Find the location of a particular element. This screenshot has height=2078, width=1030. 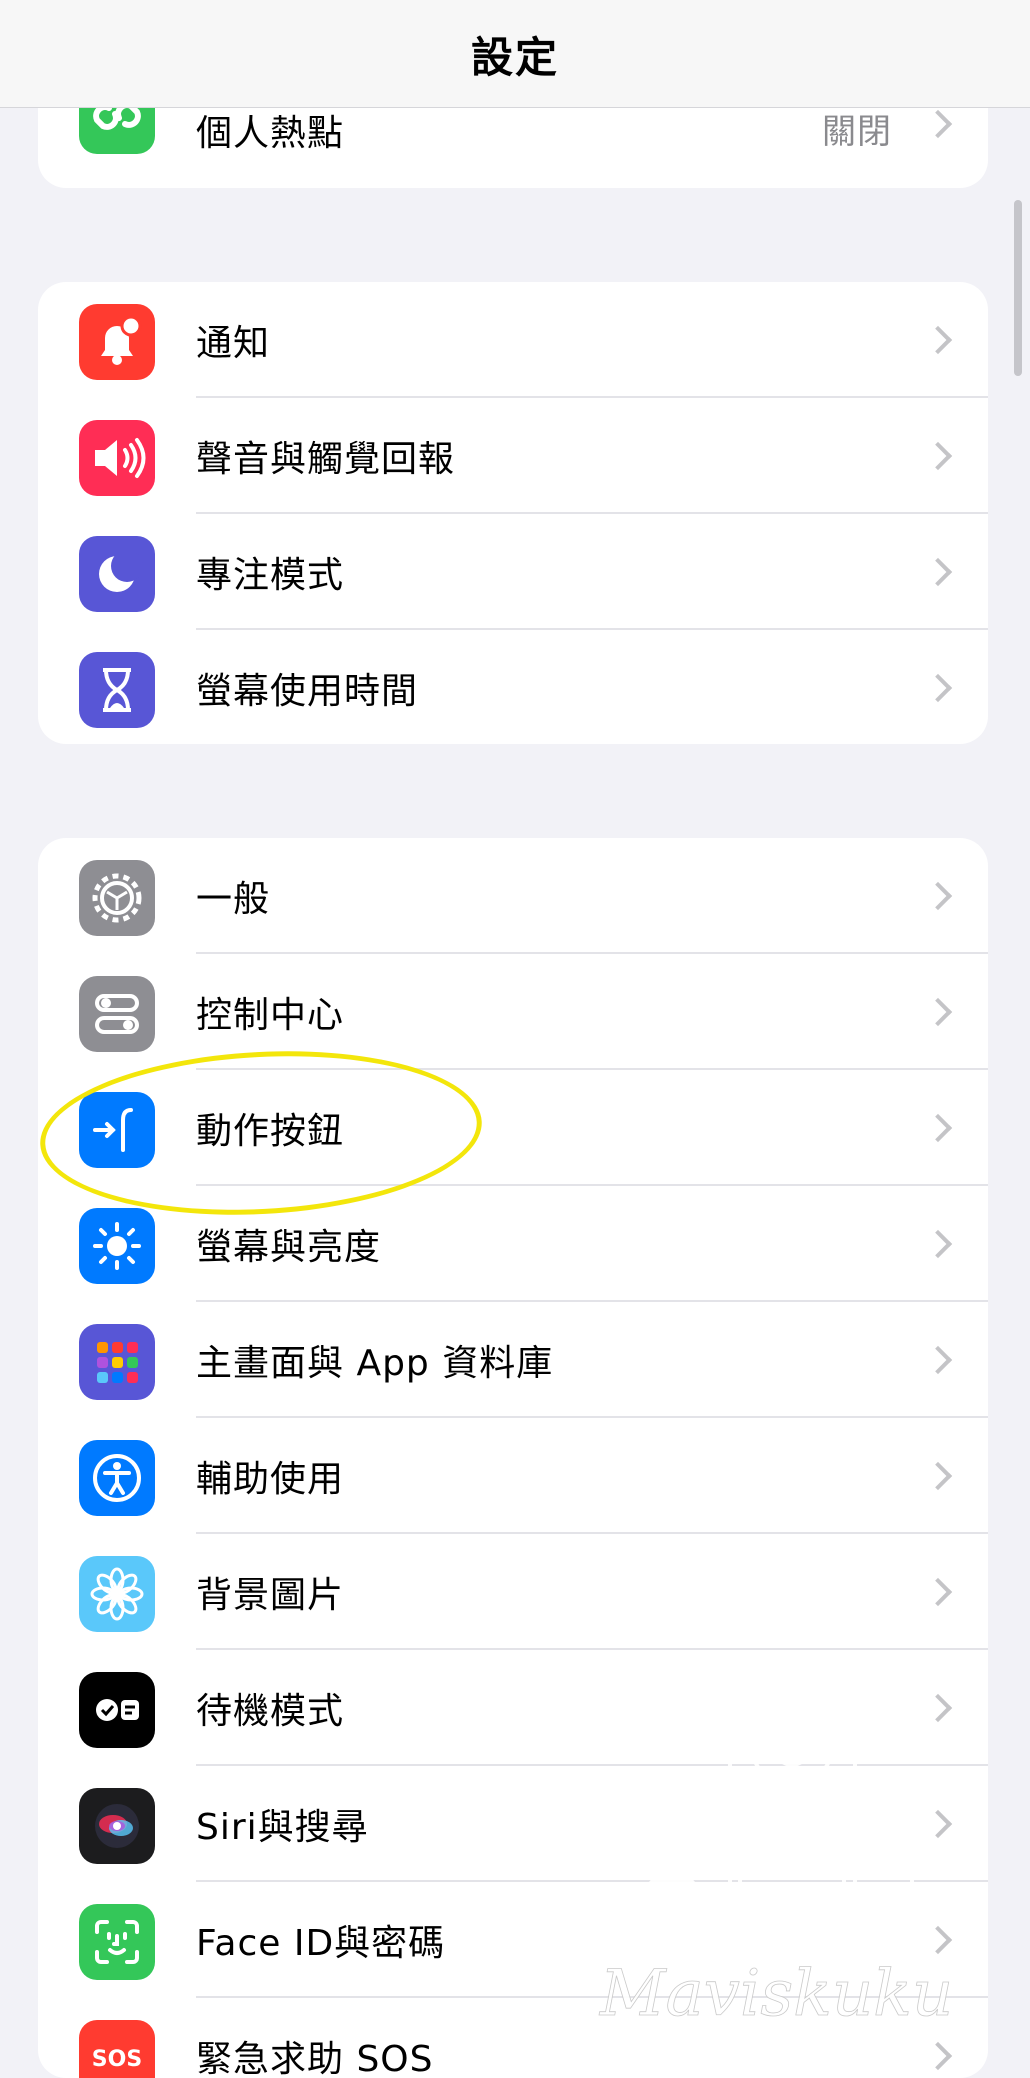

settings-row-label: Face ID與密碼 is located at coordinates (321, 1943).